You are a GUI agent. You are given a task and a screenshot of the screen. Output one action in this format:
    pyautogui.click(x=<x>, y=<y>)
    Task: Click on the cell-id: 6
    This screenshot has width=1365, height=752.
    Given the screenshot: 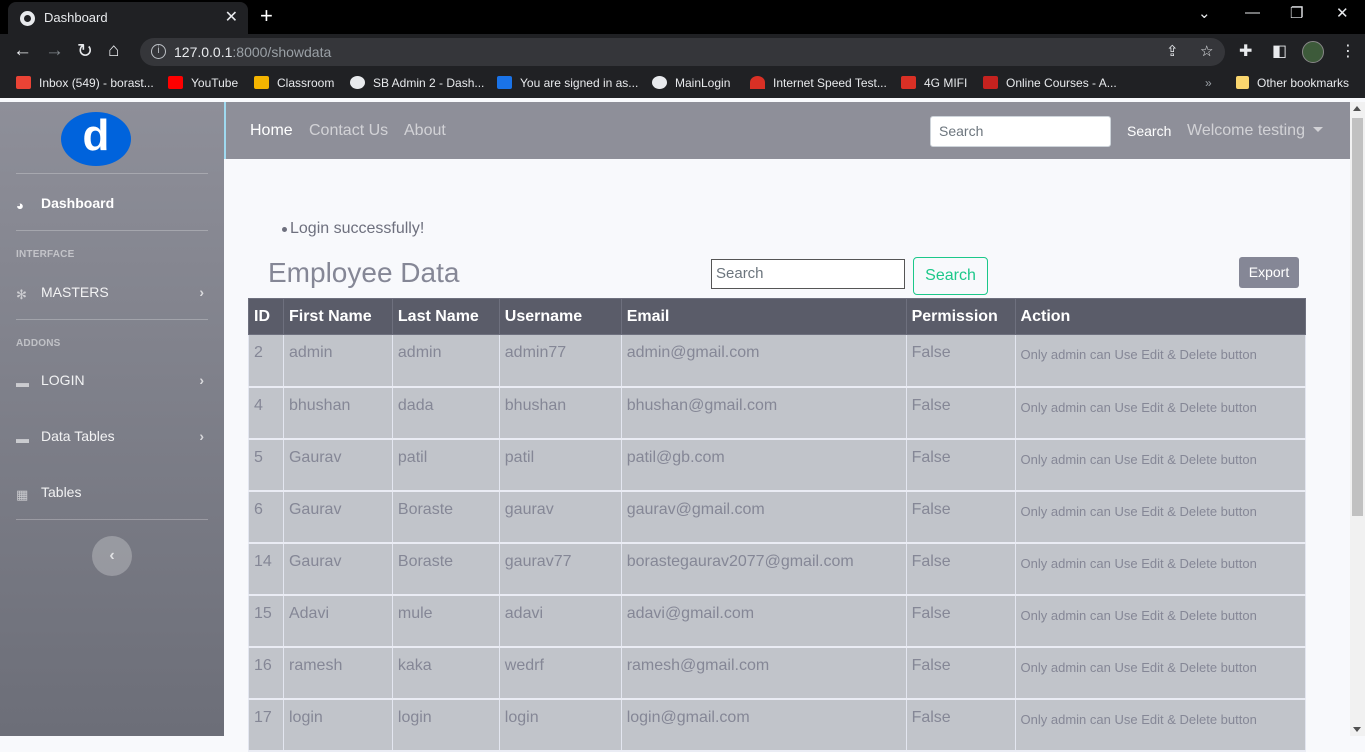 What is the action you would take?
    pyautogui.click(x=266, y=517)
    